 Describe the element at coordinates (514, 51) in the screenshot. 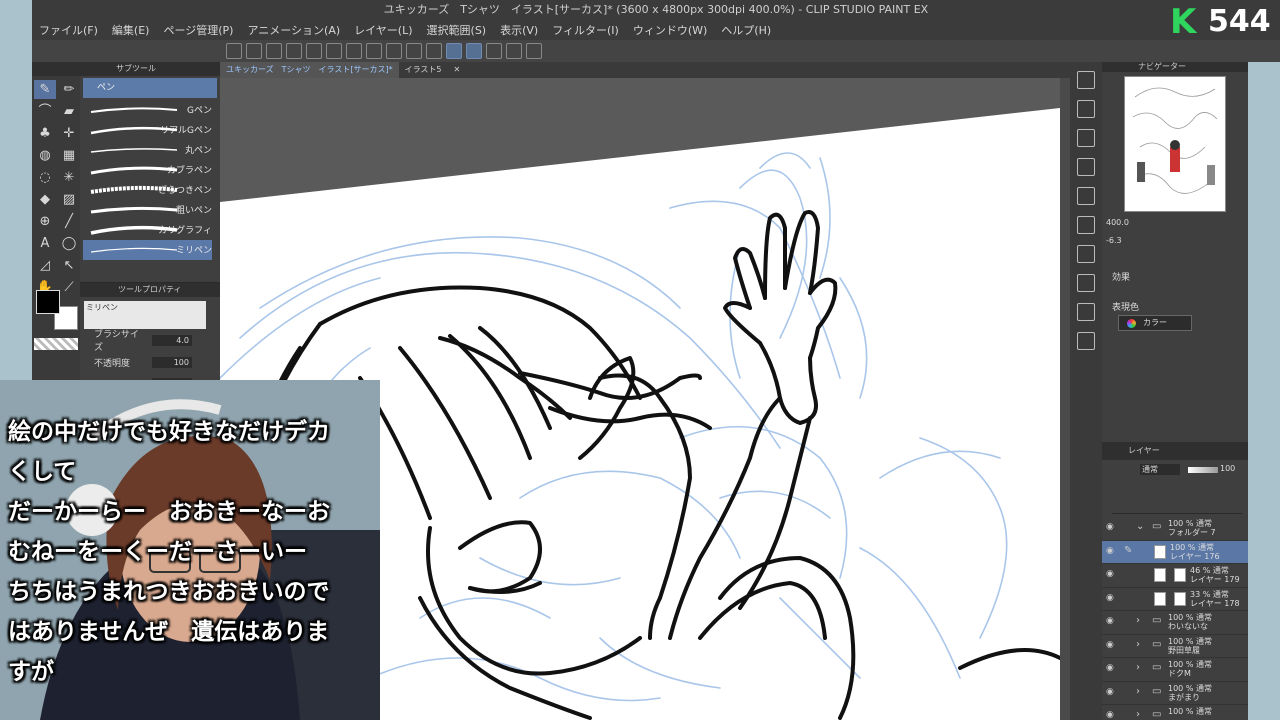

I see `settings-icon` at that location.